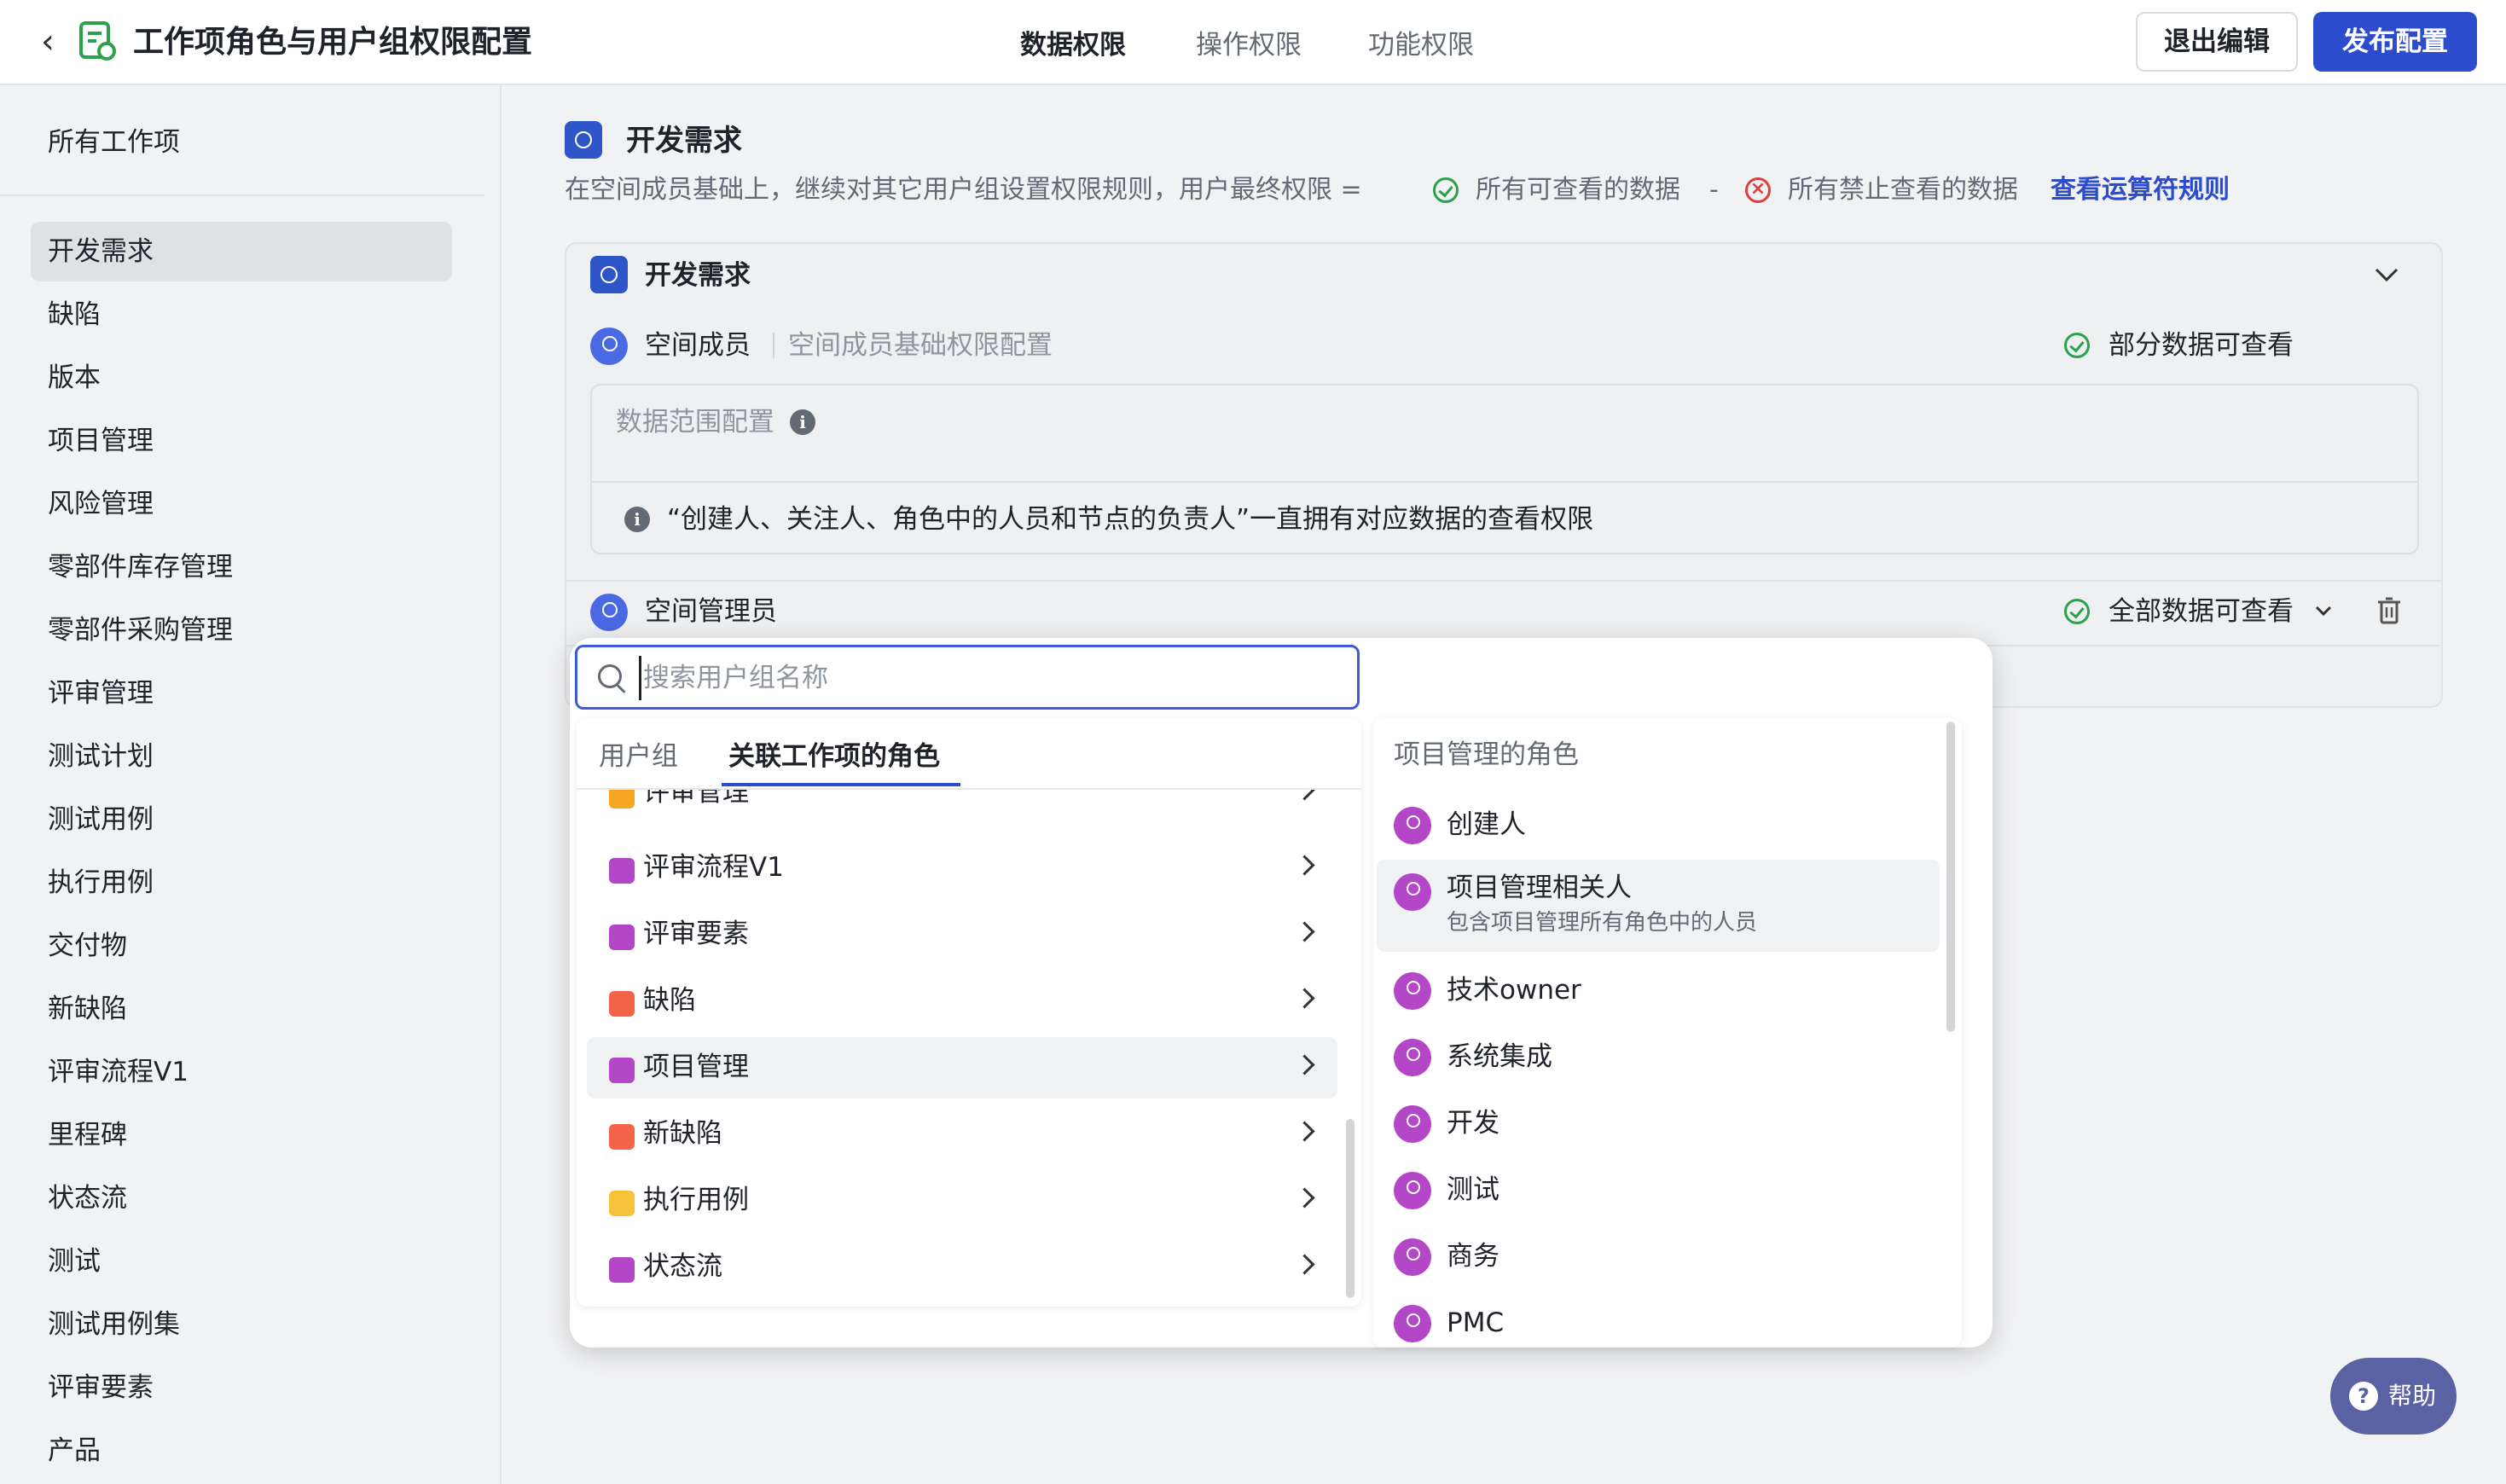 The width and height of the screenshot is (2506, 1484). Describe the element at coordinates (1514, 990) in the screenshot. I see `role-label: 技术owner` at that location.